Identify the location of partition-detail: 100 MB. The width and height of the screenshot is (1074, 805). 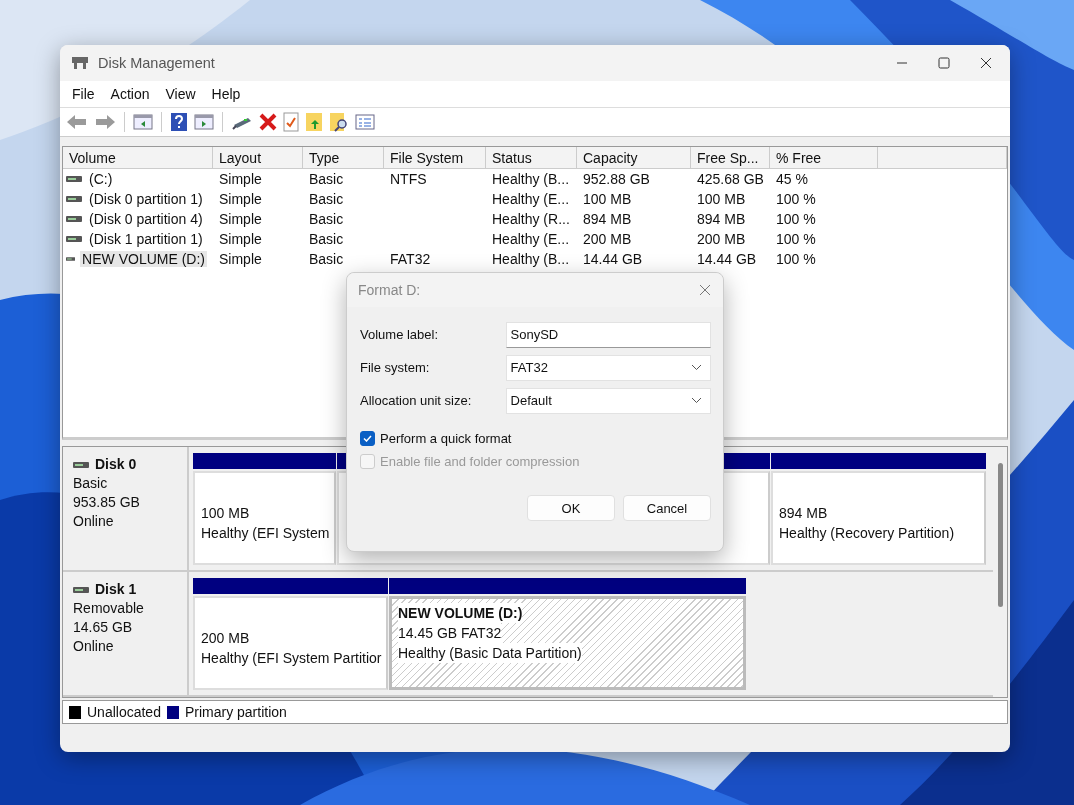
(225, 513).